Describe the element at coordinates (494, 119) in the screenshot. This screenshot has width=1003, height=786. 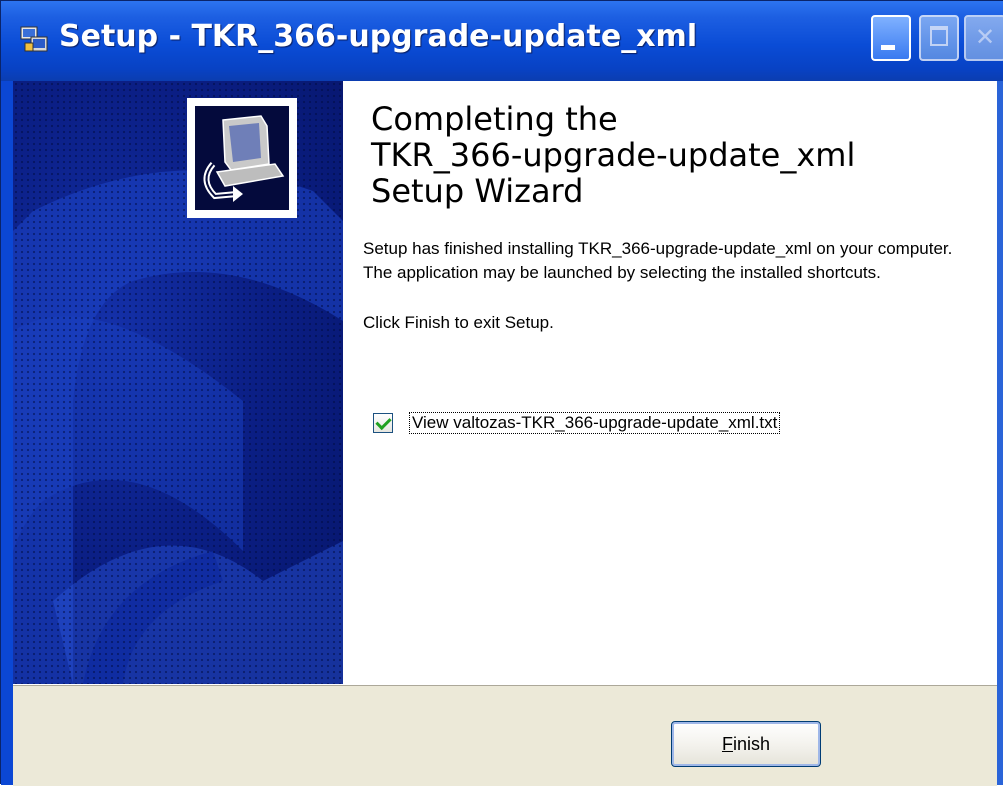
I see `heading-line-1: Completing the` at that location.